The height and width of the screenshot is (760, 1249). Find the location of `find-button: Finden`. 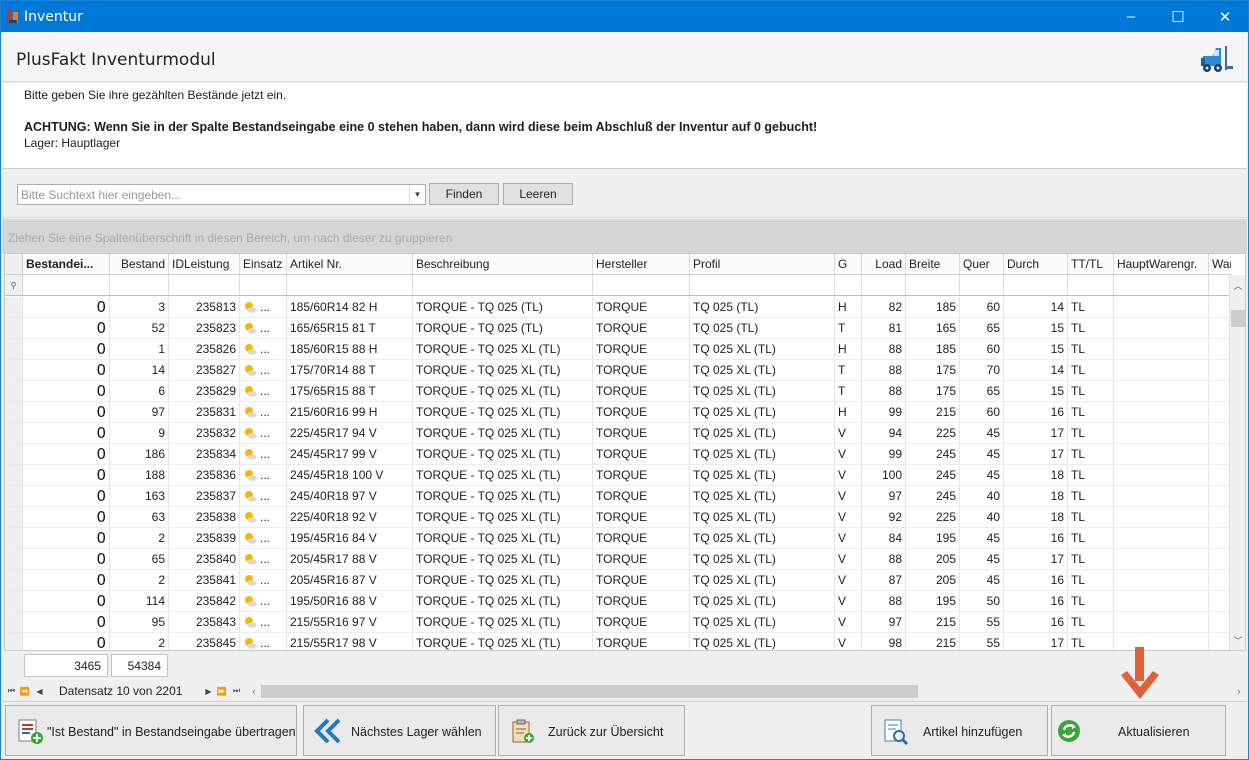

find-button: Finden is located at coordinates (464, 194).